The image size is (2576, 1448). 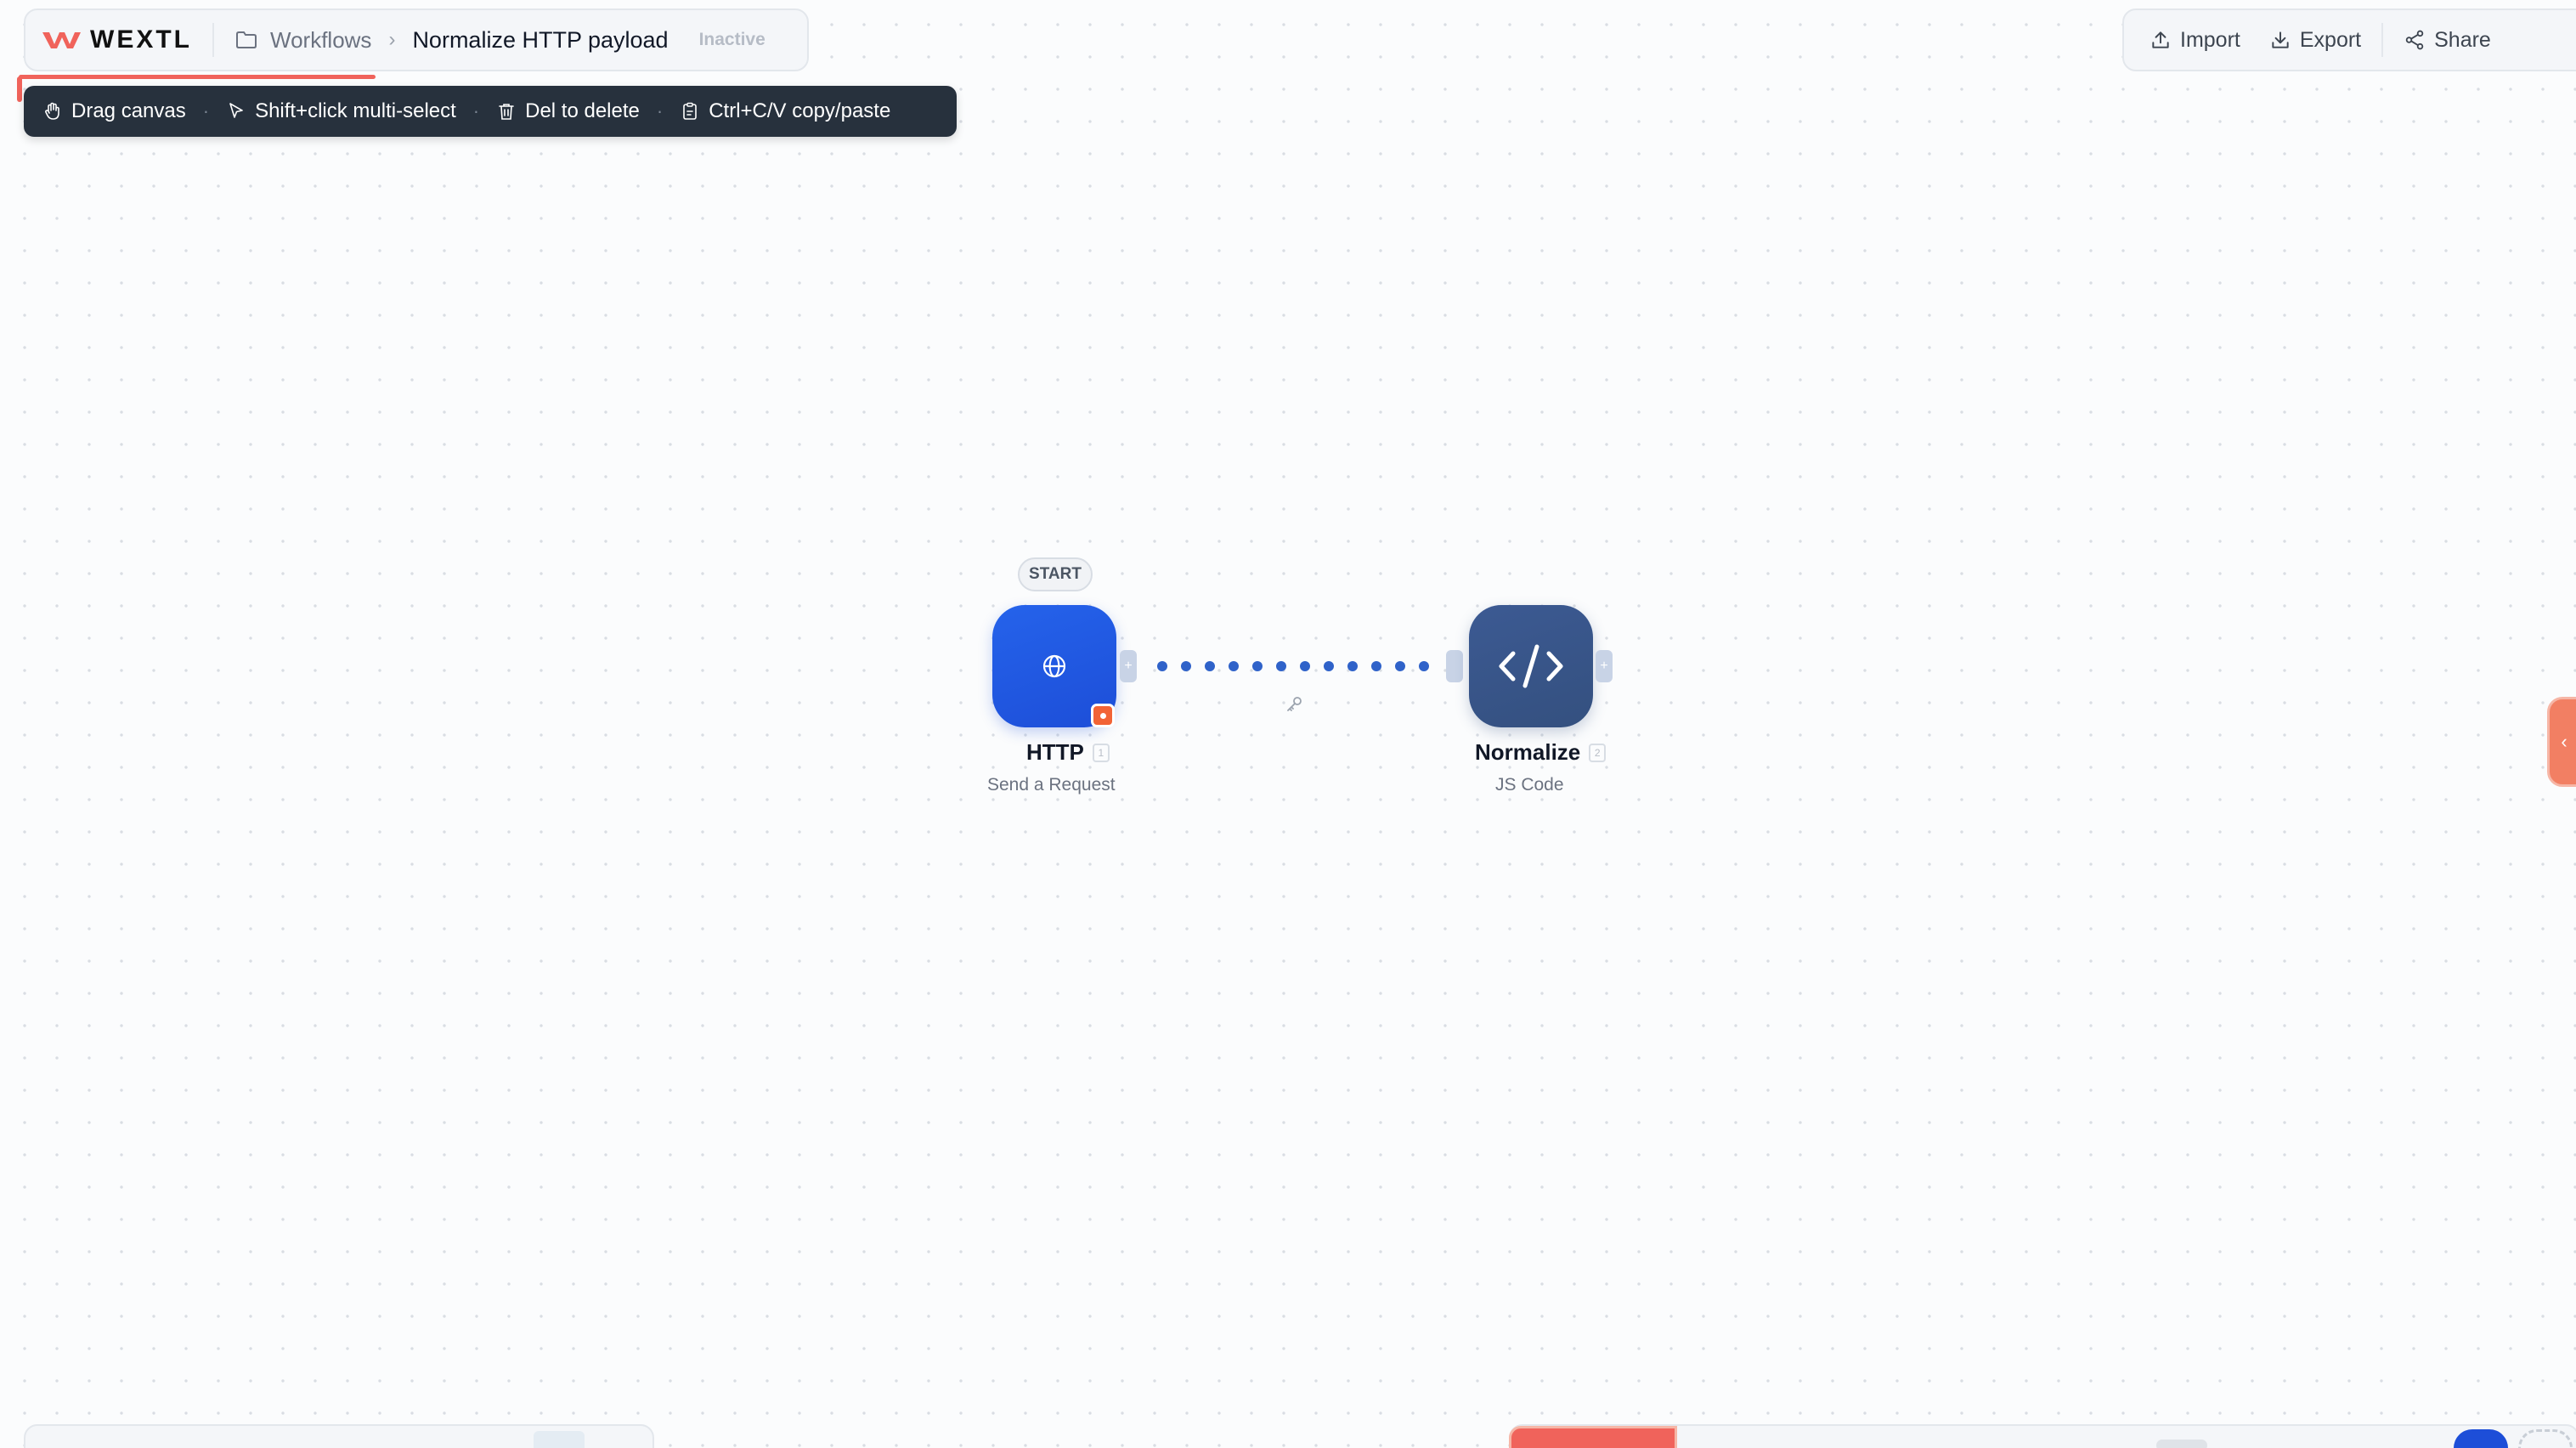 I want to click on node-title: HTTP, so click(x=1055, y=752).